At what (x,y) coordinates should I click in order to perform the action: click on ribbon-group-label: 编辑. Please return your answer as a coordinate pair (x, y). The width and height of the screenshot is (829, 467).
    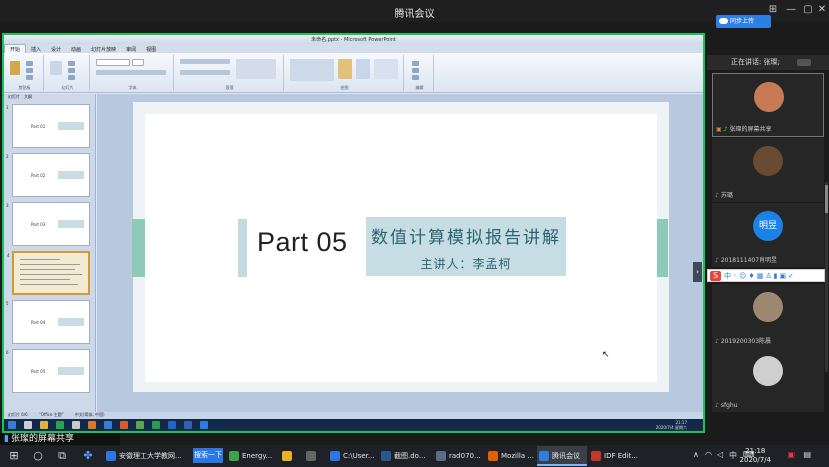
    Looking at the image, I should click on (419, 87).